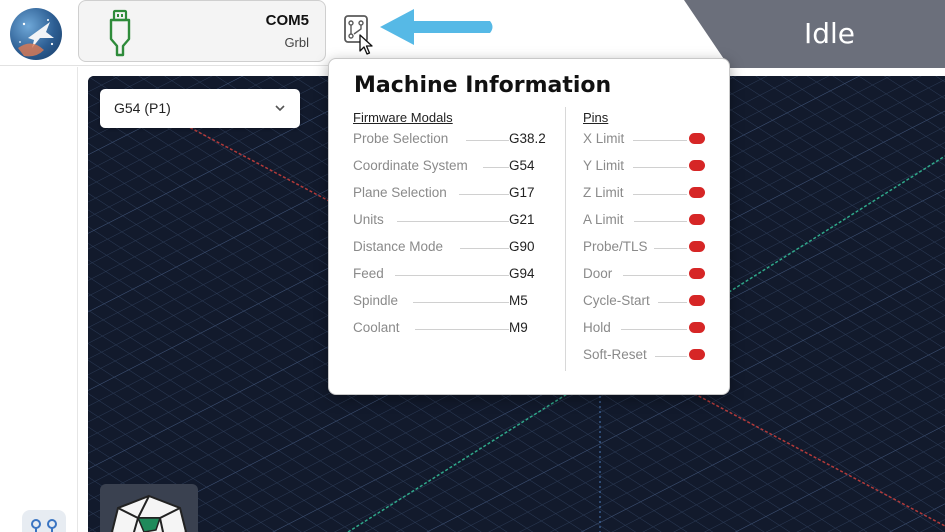 This screenshot has width=945, height=532. What do you see at coordinates (39, 299) in the screenshot?
I see `left-sidebar` at bounding box center [39, 299].